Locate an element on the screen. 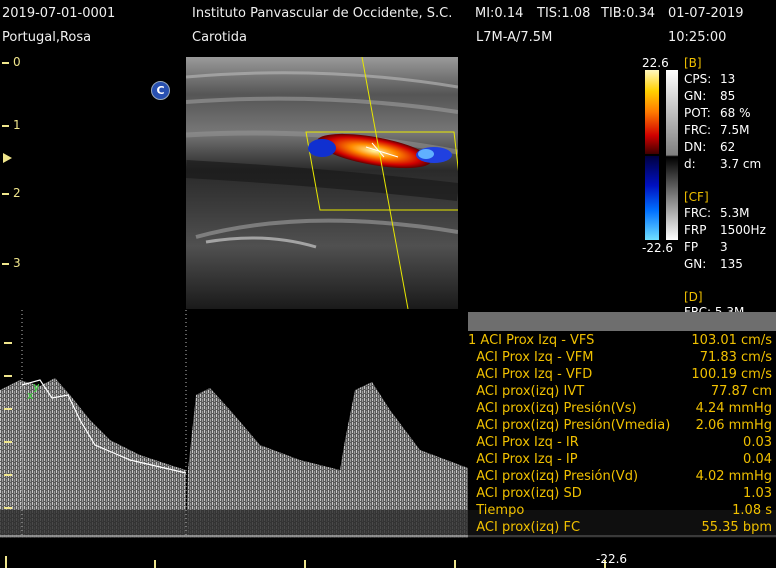  measurement-row: ACI Prox Izq - VFD 100.19 cm/s is located at coordinates (622, 375).